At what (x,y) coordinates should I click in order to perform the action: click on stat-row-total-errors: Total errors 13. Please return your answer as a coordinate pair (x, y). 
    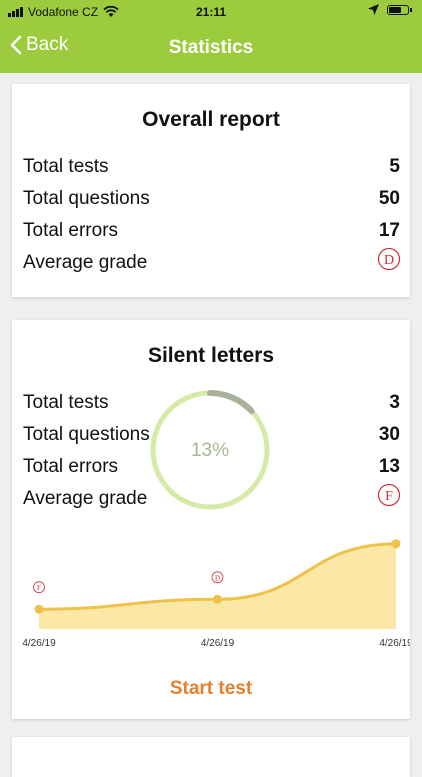
    Looking at the image, I should click on (211, 469).